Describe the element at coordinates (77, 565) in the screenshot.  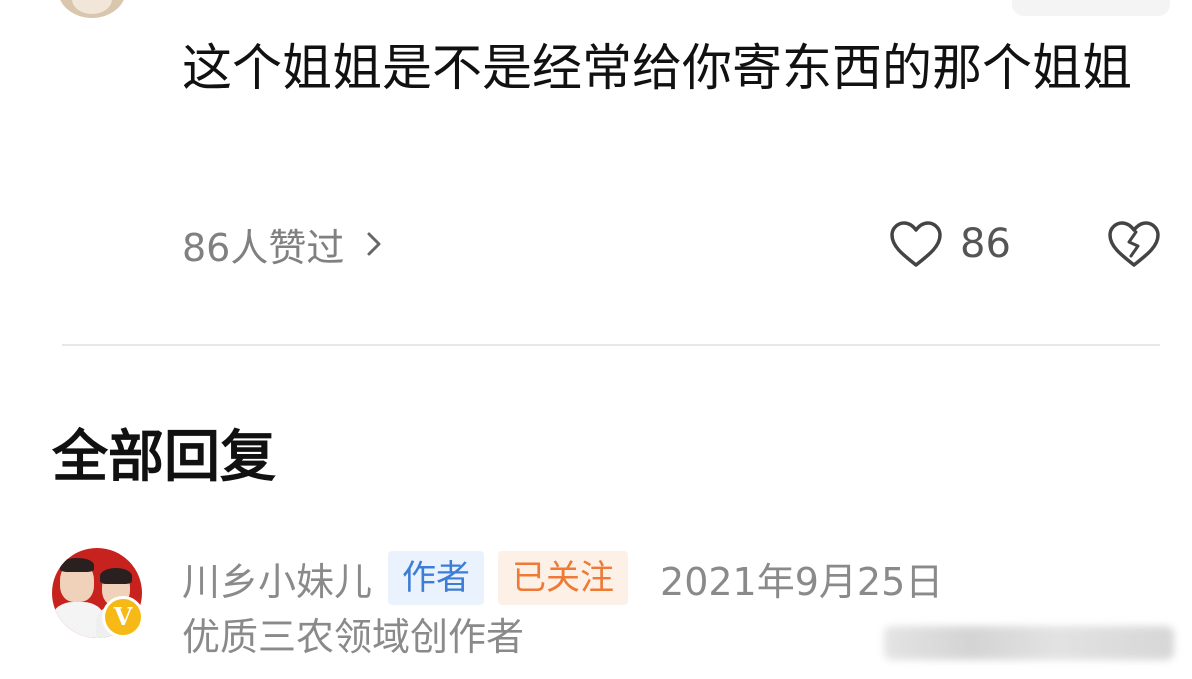
I see `avatar-hair-man` at that location.